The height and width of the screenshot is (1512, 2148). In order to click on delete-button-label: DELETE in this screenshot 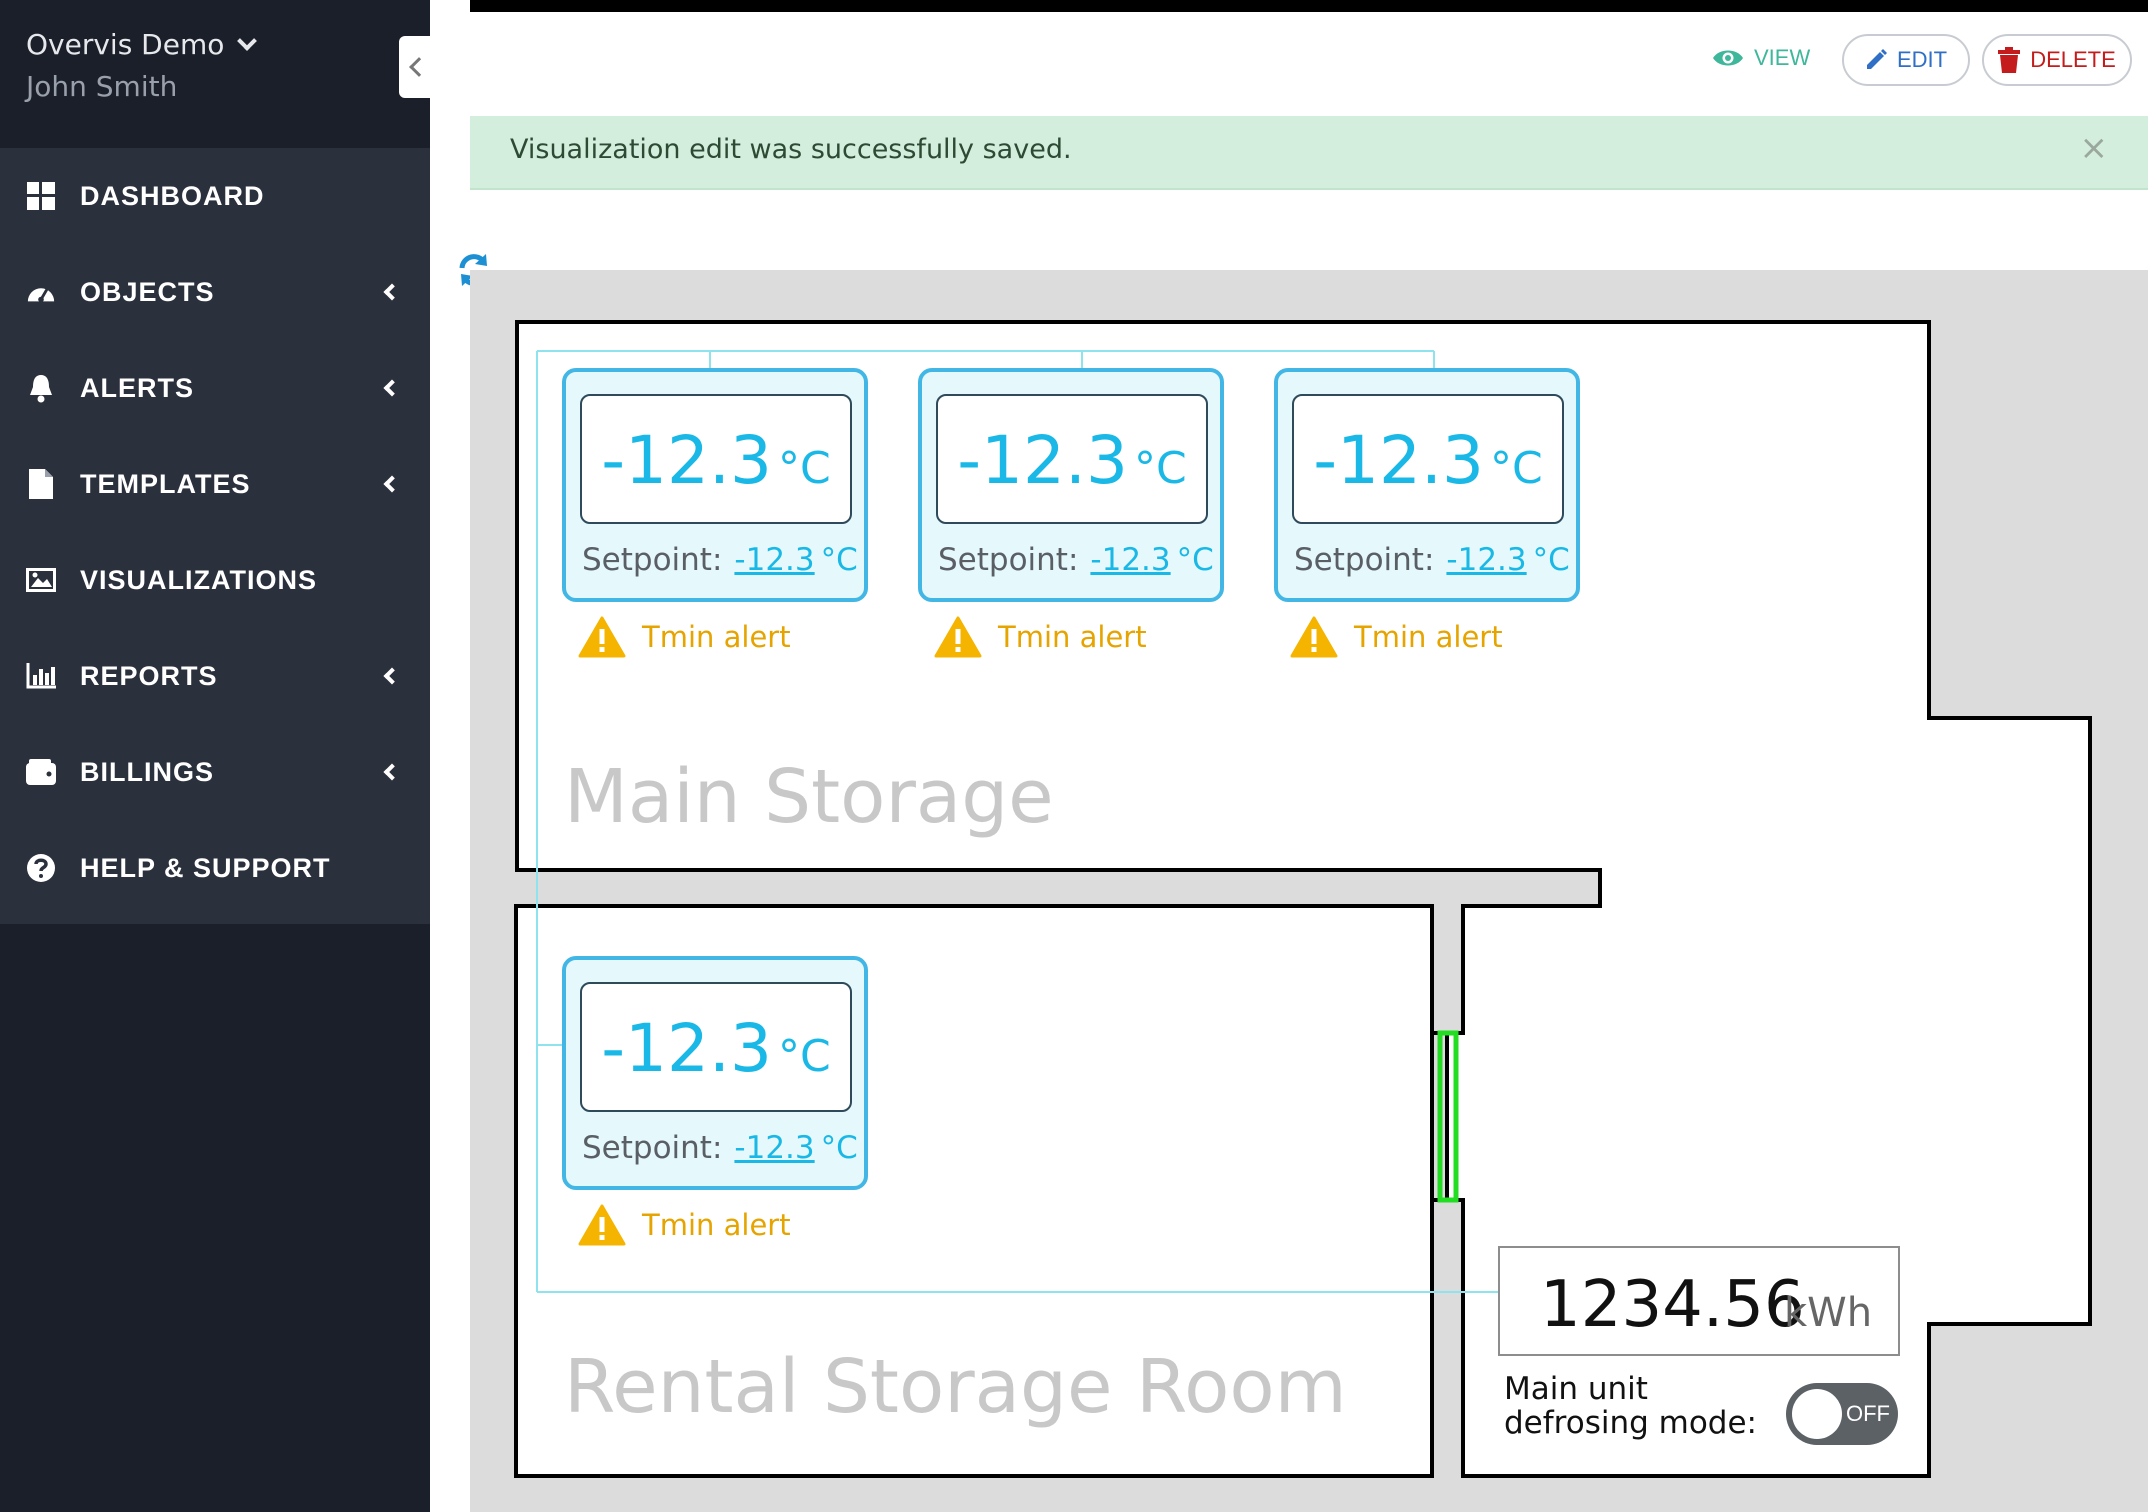, I will do `click(2073, 60)`.